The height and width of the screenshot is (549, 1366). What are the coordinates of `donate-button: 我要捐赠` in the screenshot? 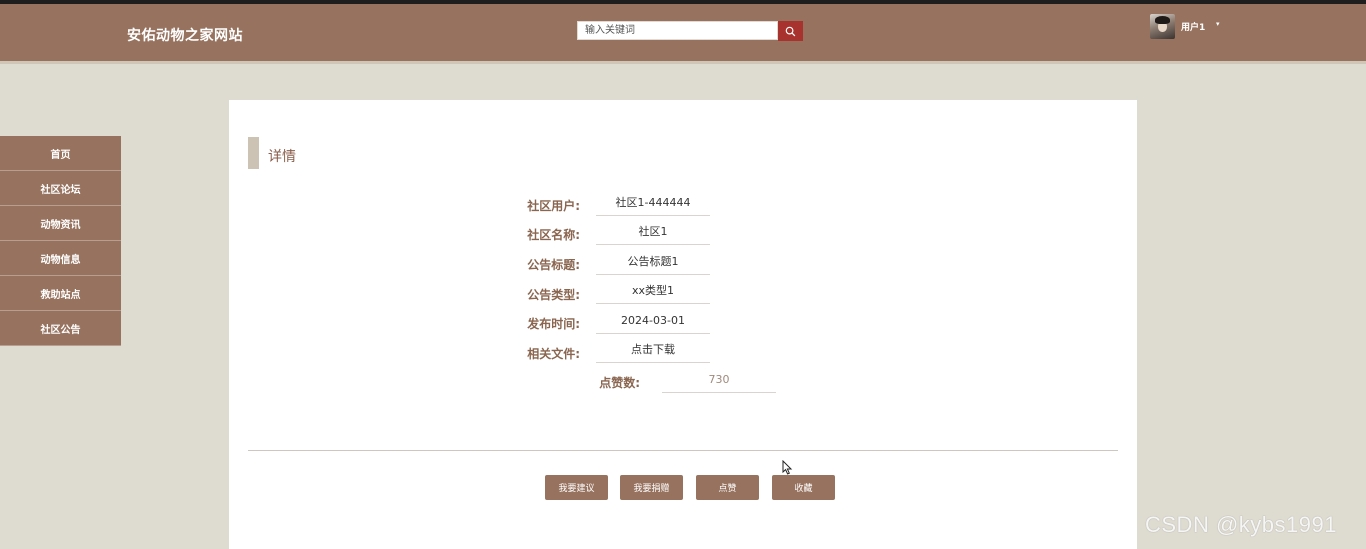 It's located at (651, 487).